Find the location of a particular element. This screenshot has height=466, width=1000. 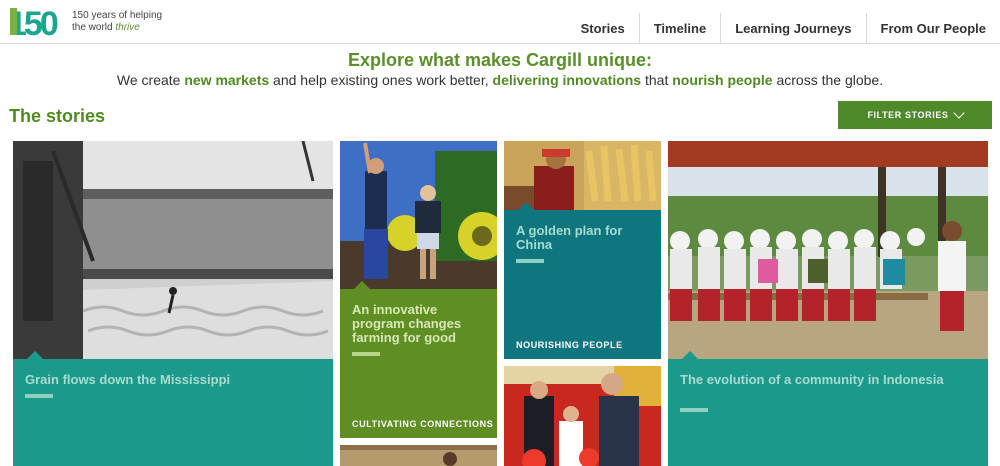

intro-title: Explore what makes Cargill unique: is located at coordinates (500, 60).